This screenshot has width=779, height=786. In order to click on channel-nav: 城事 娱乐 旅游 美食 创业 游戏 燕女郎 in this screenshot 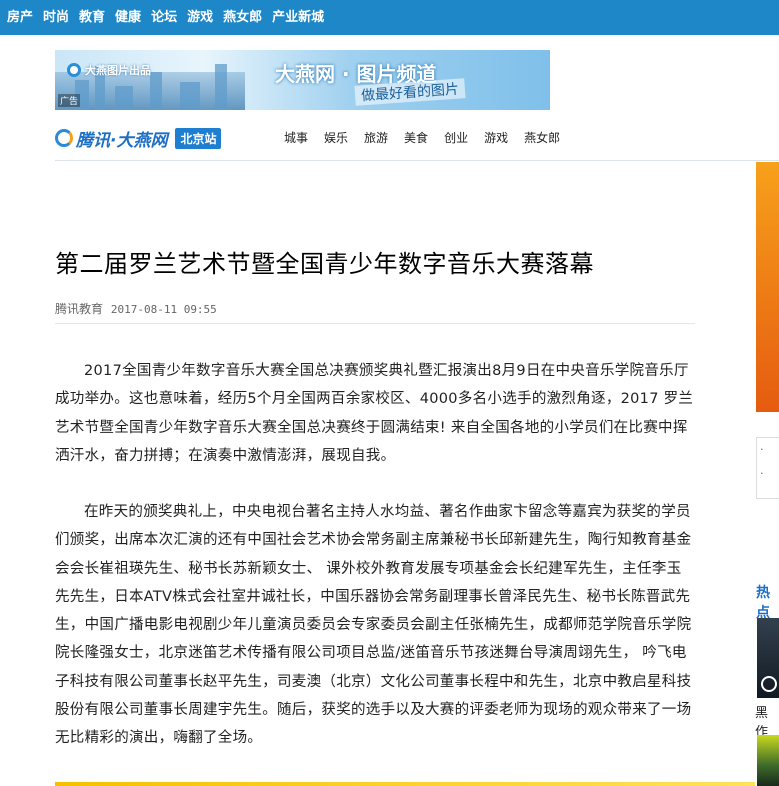, I will do `click(430, 137)`.